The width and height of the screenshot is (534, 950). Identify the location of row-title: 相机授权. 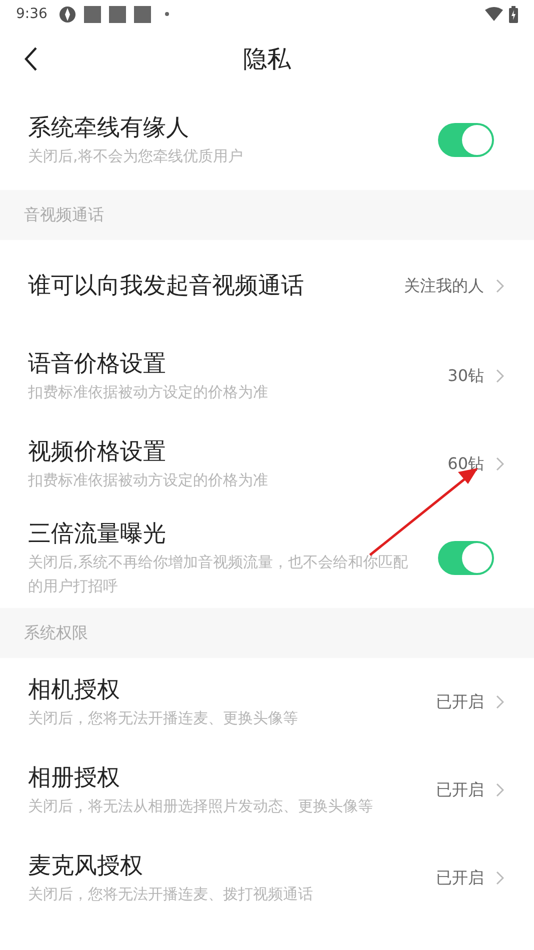
(74, 690).